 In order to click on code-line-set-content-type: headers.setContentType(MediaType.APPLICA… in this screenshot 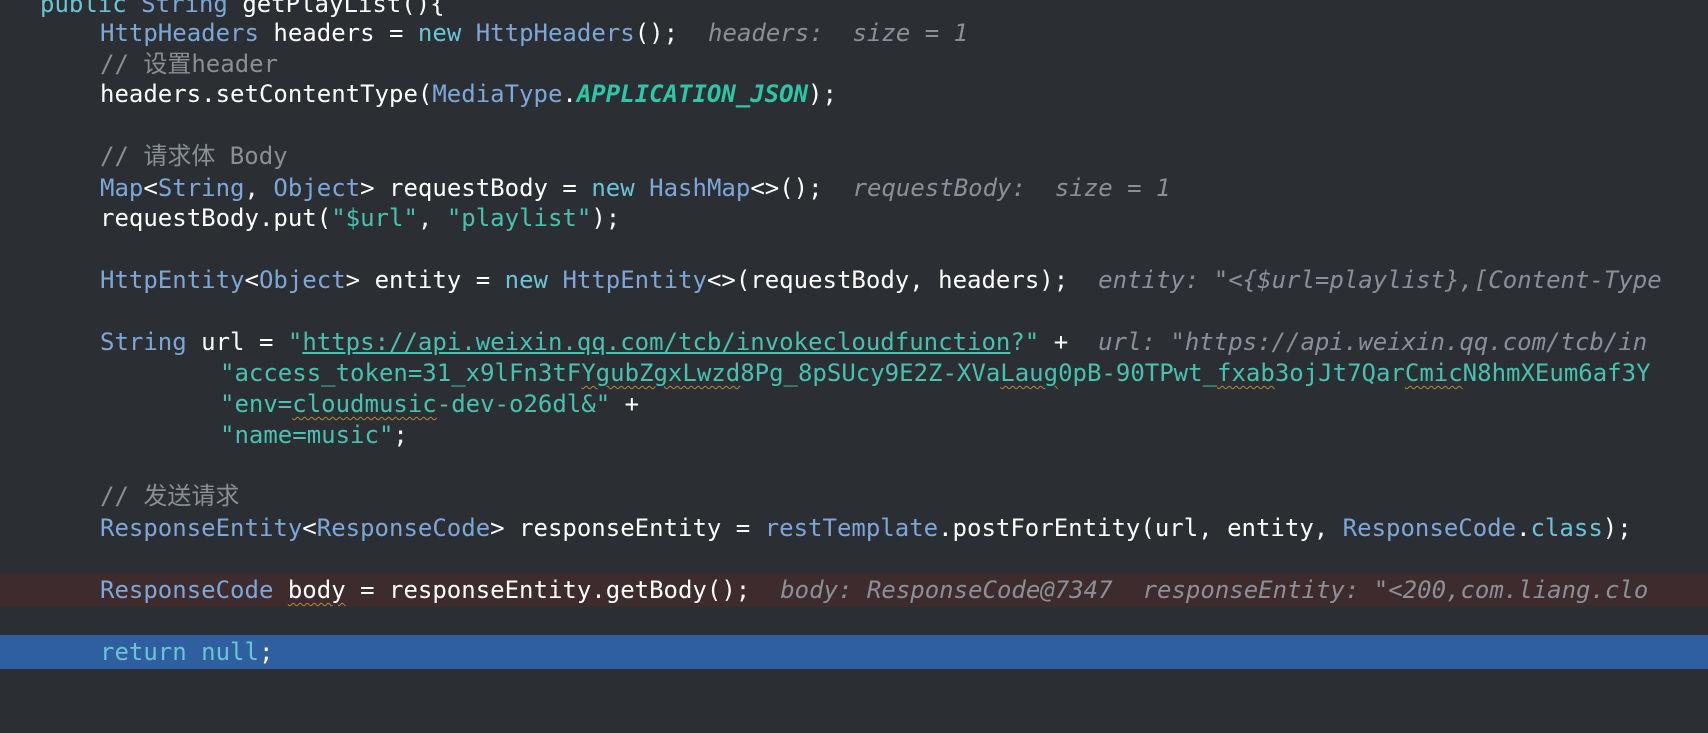, I will do `click(854, 94)`.